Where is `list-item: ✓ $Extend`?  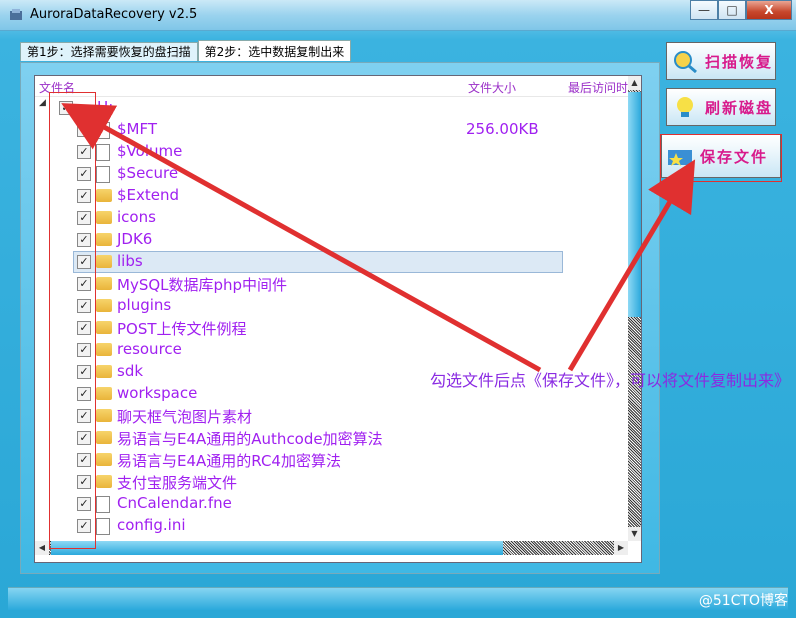 list-item: ✓ $Extend is located at coordinates (331, 196).